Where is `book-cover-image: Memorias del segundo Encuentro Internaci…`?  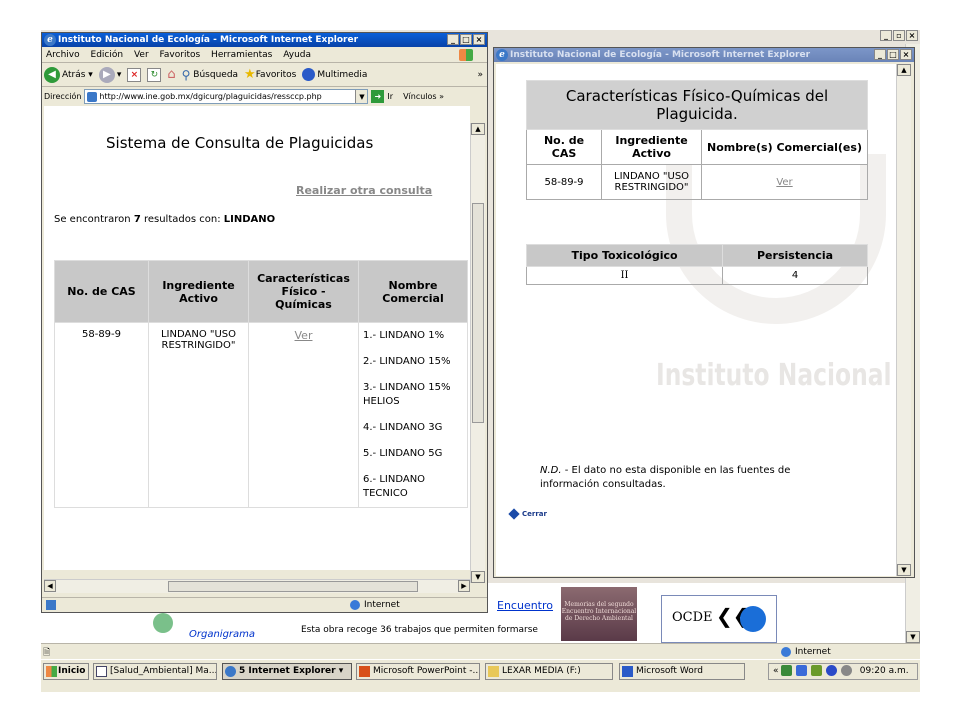
book-cover-image: Memorias del segundo Encuentro Internaci… is located at coordinates (599, 614).